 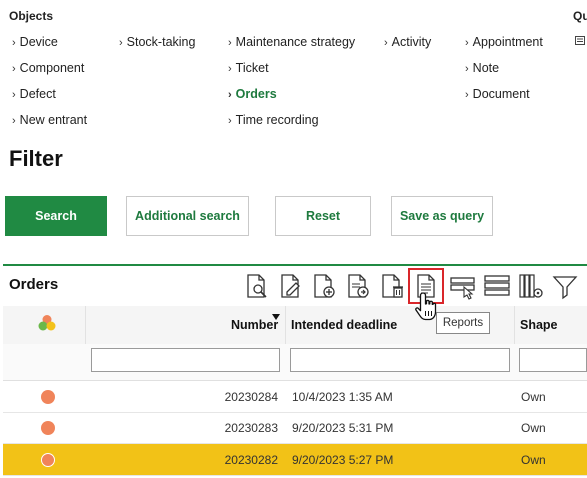 What do you see at coordinates (34, 284) in the screenshot?
I see `orders-title: Orders` at bounding box center [34, 284].